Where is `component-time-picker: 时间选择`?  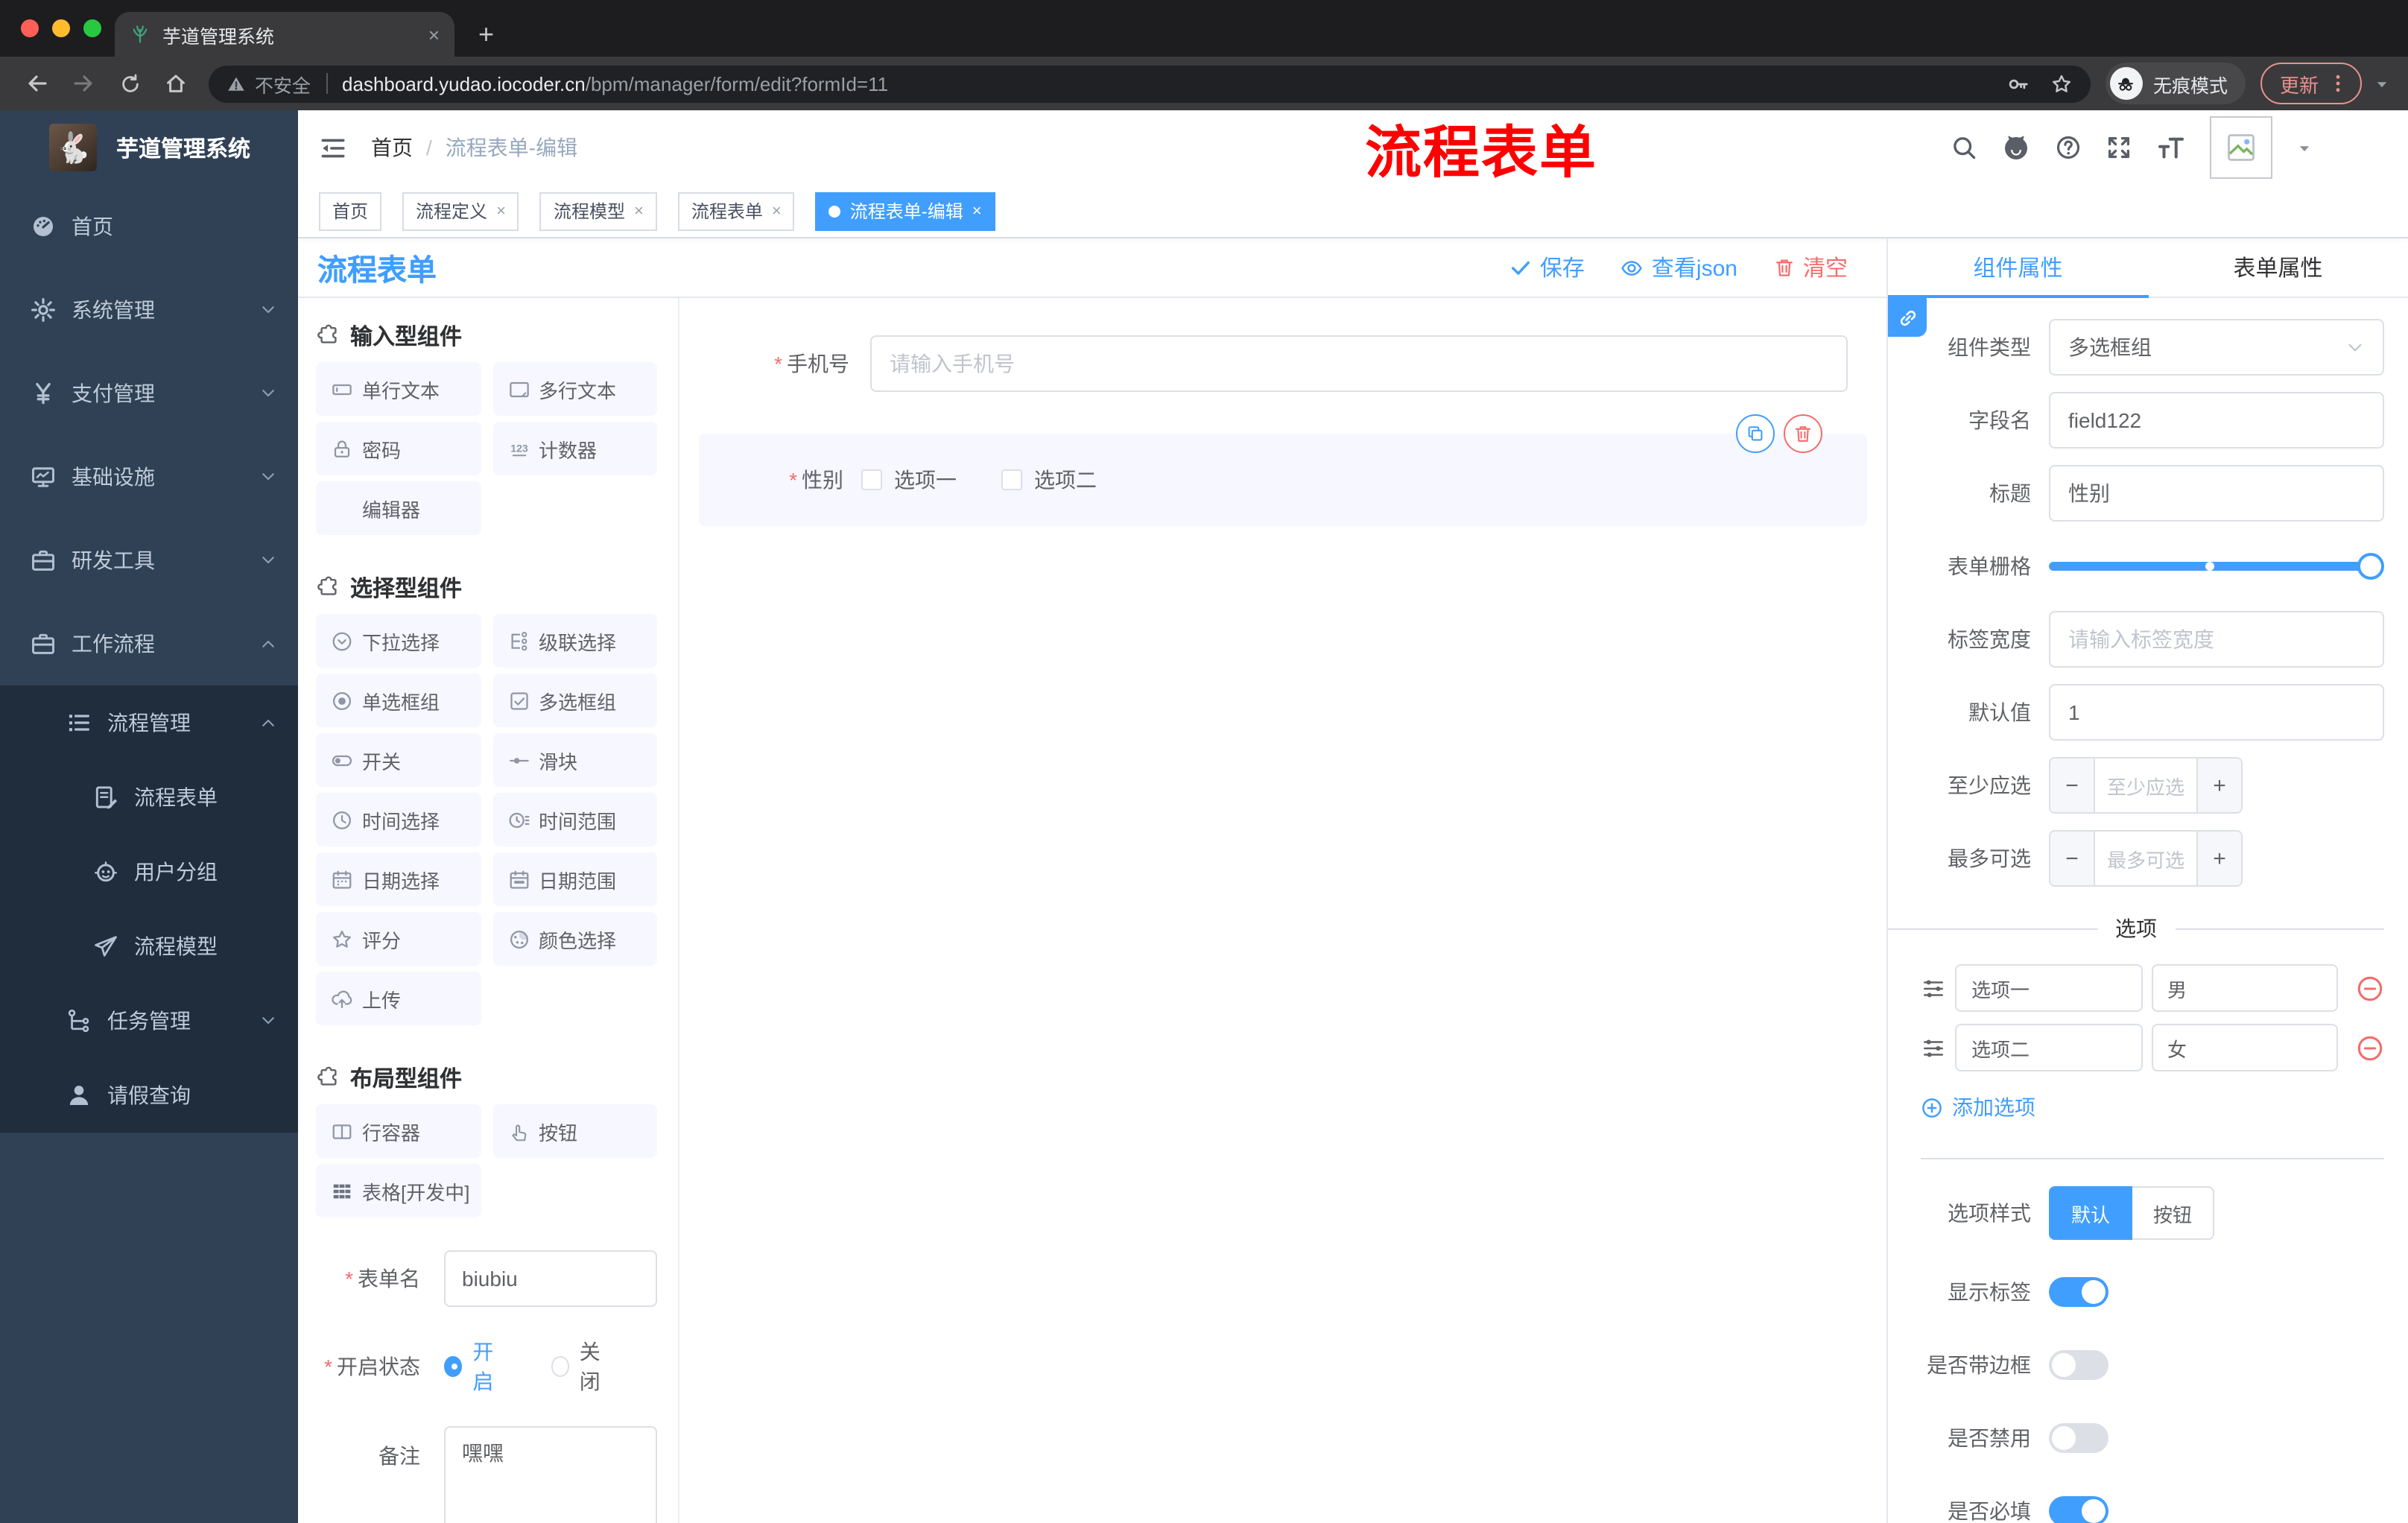 component-time-picker: 时间选择 is located at coordinates (398, 820).